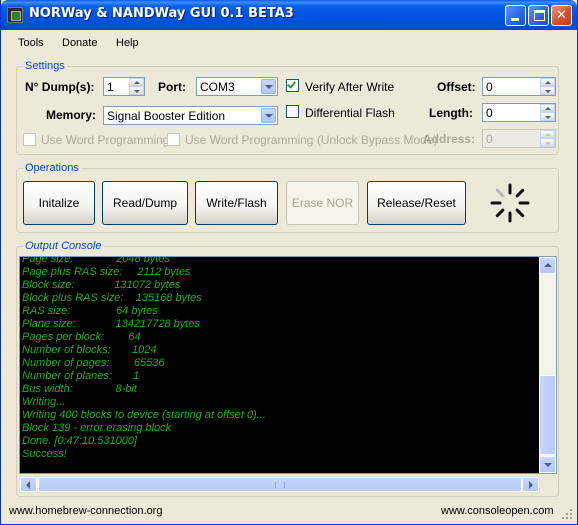 This screenshot has width=578, height=525. I want to click on minimize-icon, so click(515, 19).